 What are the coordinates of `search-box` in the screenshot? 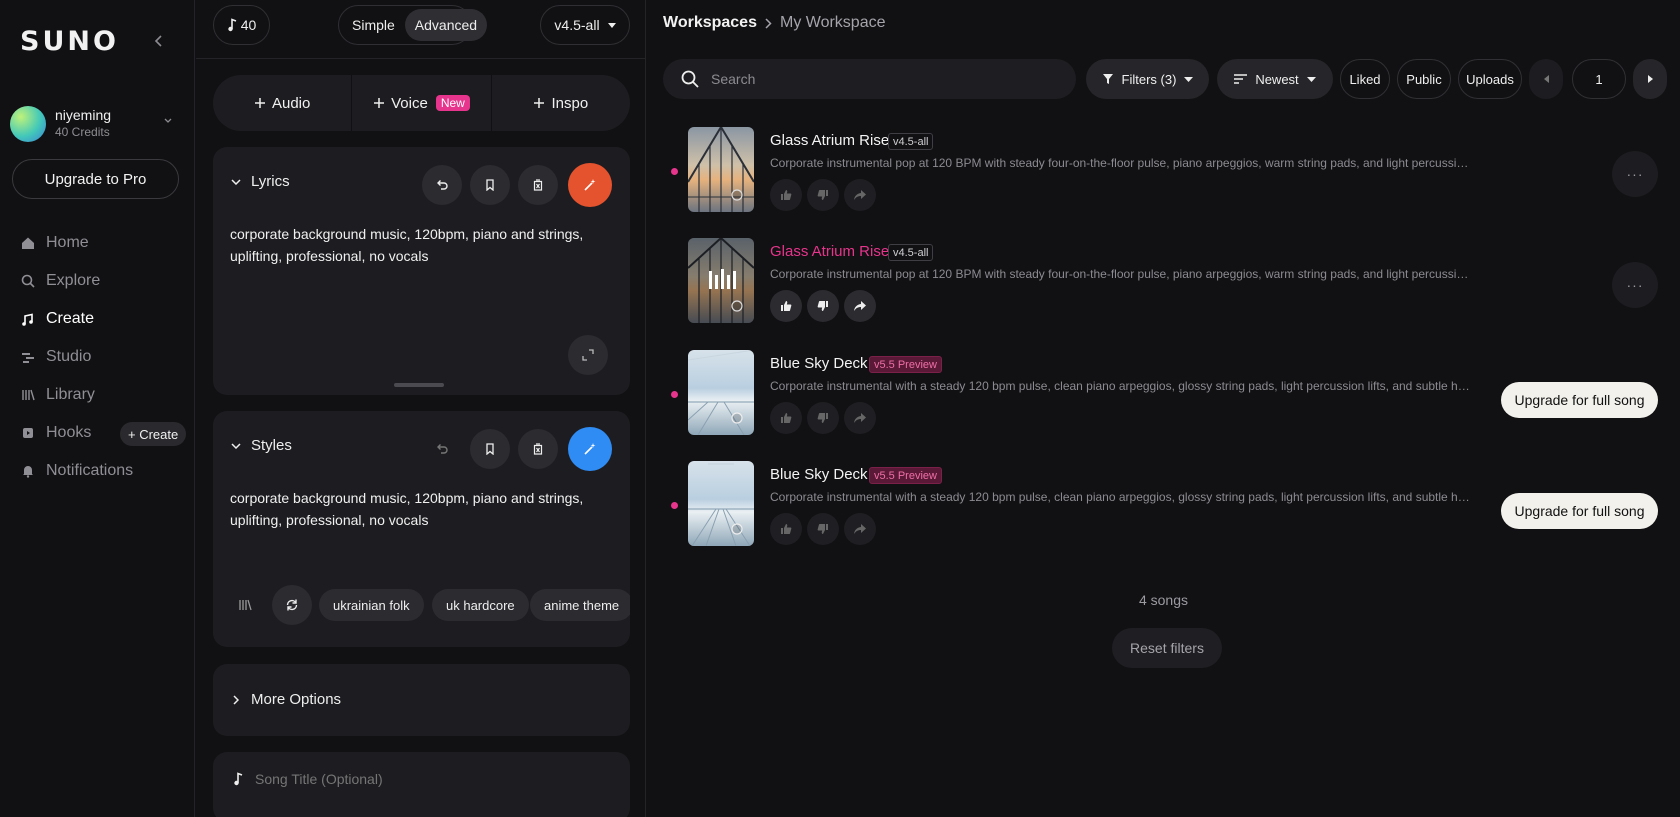 It's located at (869, 79).